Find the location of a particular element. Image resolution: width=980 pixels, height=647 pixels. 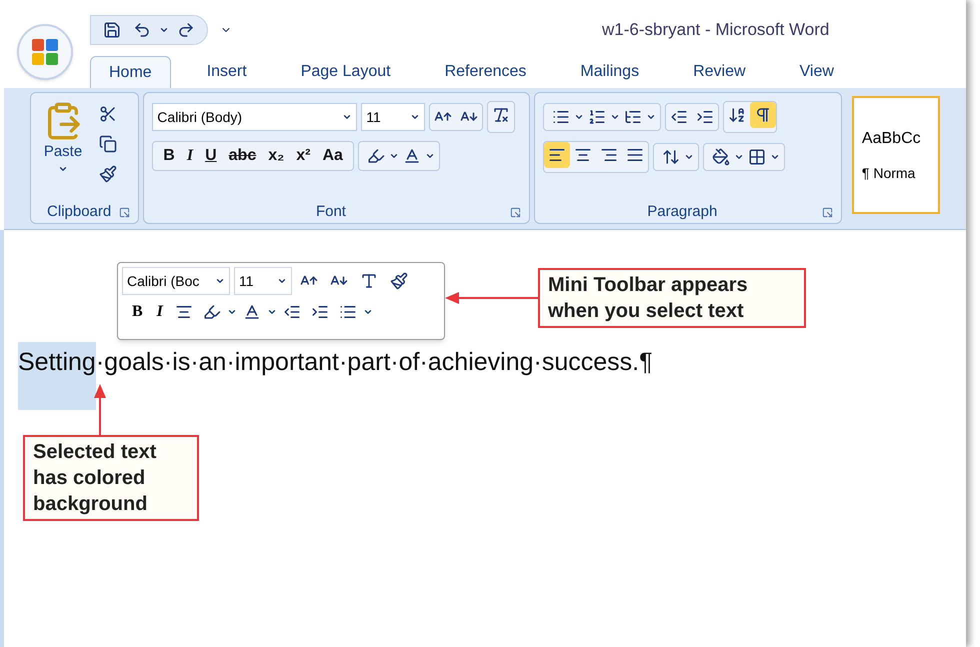

group-label: Paragraph is located at coordinates (682, 212).